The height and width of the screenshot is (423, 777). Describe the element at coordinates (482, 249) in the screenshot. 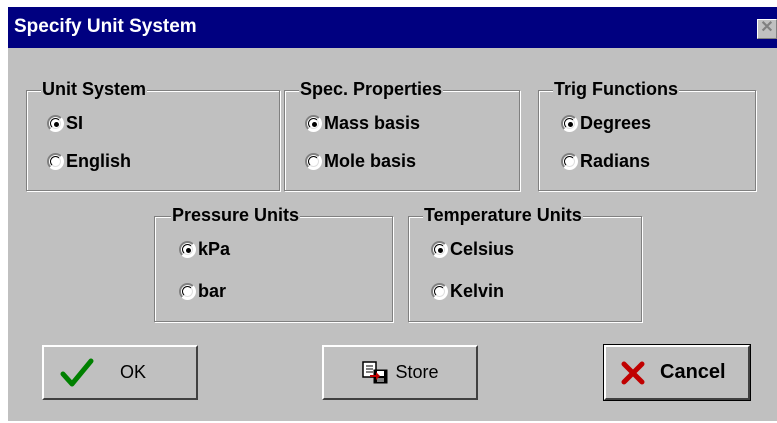

I see `radio-celsius-label: Celsius` at that location.